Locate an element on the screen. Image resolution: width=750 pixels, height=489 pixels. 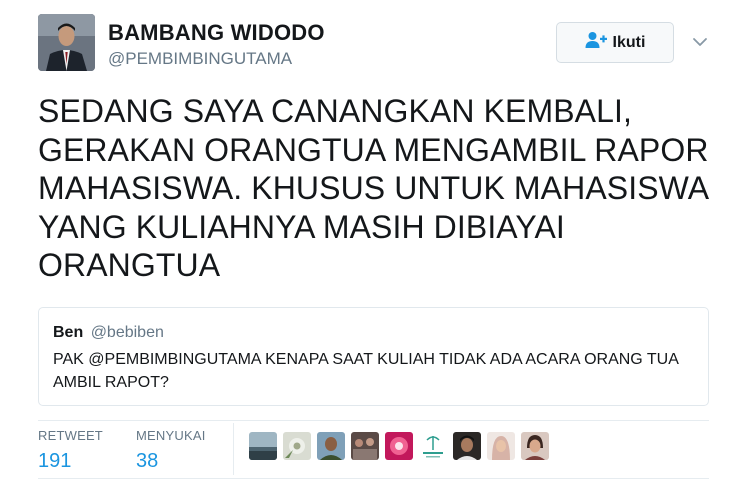
author-username: @PEMBIMBINGUTAMA is located at coordinates (200, 59).